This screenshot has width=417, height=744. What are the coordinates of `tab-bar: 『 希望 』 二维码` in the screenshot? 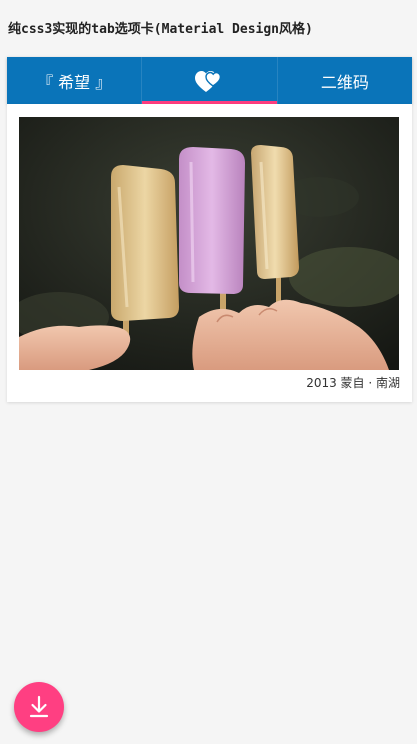 It's located at (209, 80).